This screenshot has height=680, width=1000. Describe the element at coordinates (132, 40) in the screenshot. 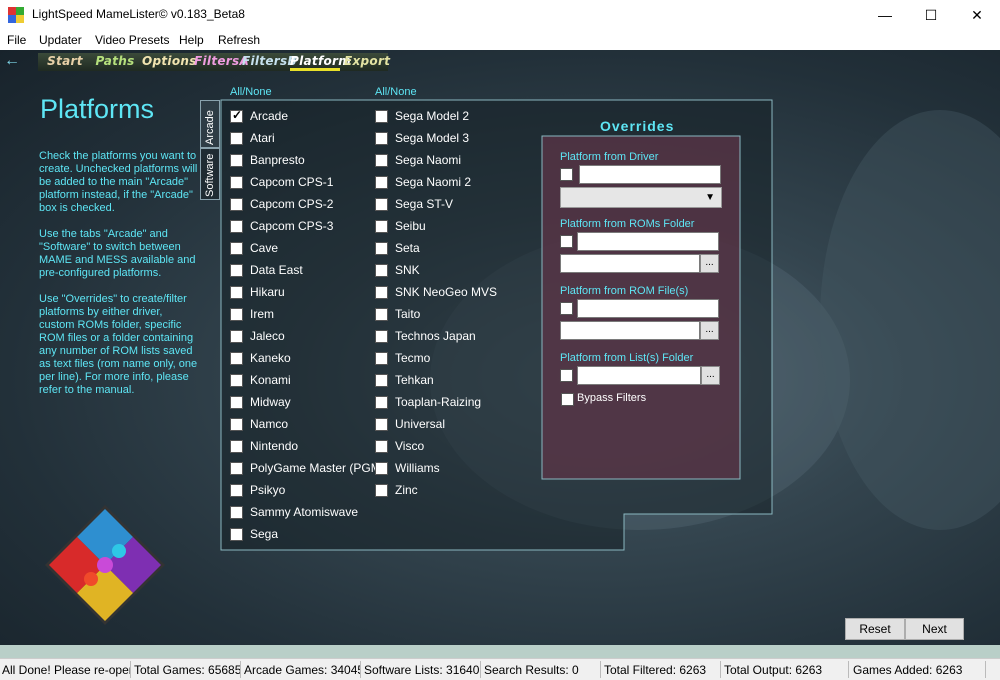

I see `menu-video-presets: Video Presets` at that location.